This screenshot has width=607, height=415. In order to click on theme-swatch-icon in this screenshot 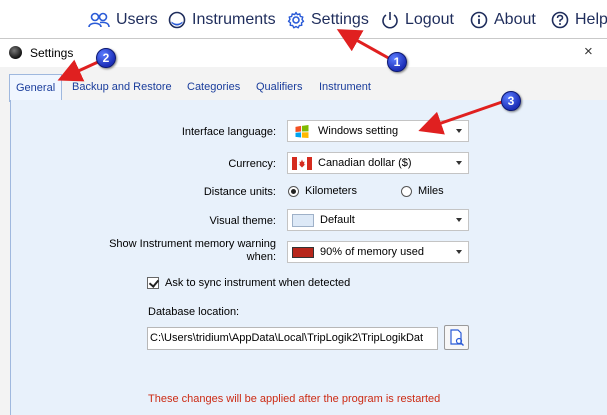, I will do `click(303, 220)`.